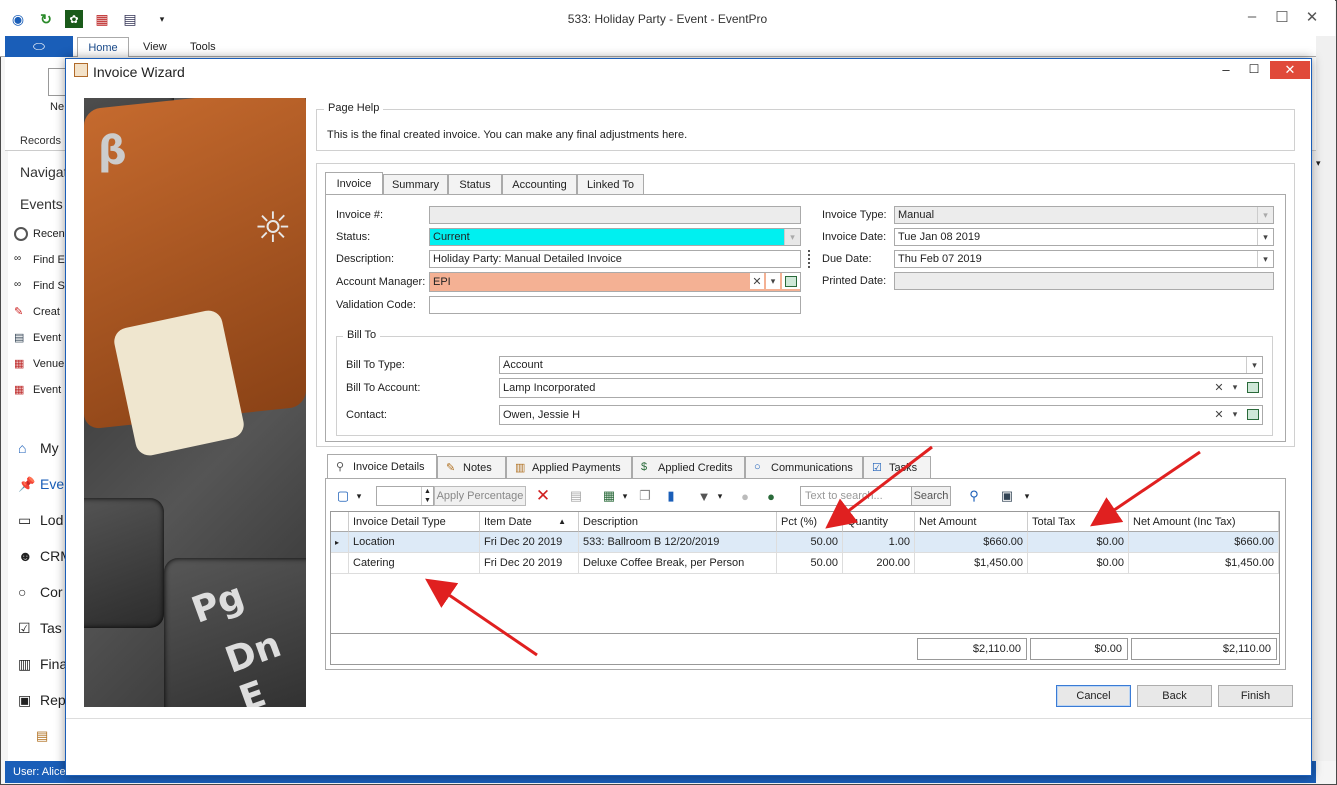 Image resolution: width=1337 pixels, height=785 pixels. I want to click on column-header-pct: Pct (%), so click(810, 522).